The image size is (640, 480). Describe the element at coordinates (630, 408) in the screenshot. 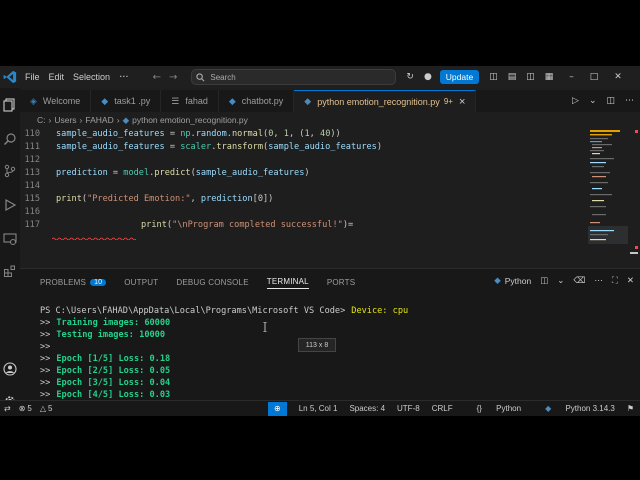

I see `notifications-bell-icon: ⚑` at that location.